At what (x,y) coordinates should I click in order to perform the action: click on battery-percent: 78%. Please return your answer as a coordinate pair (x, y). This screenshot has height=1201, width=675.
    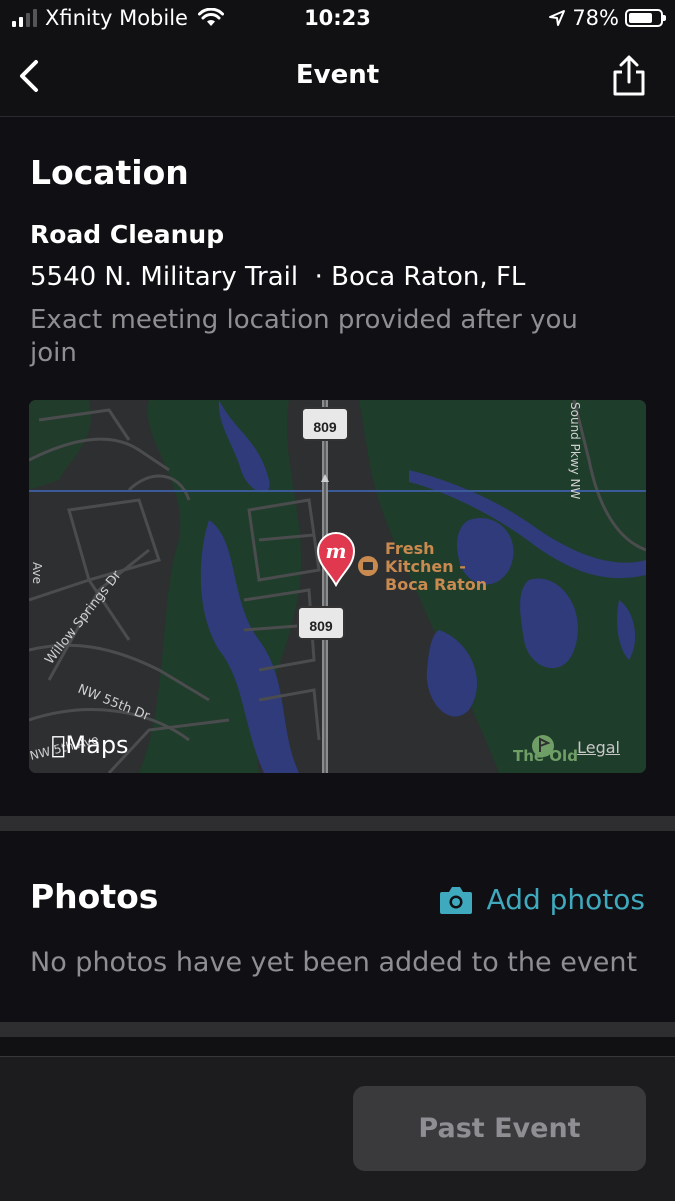
    Looking at the image, I should click on (595, 18).